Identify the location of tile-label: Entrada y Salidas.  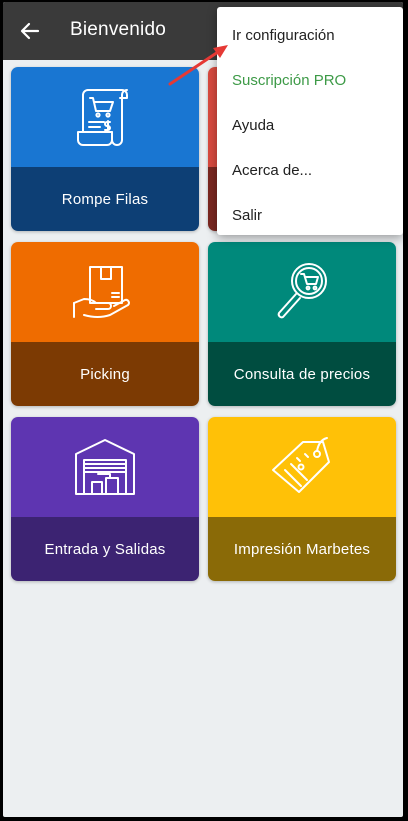
(105, 549).